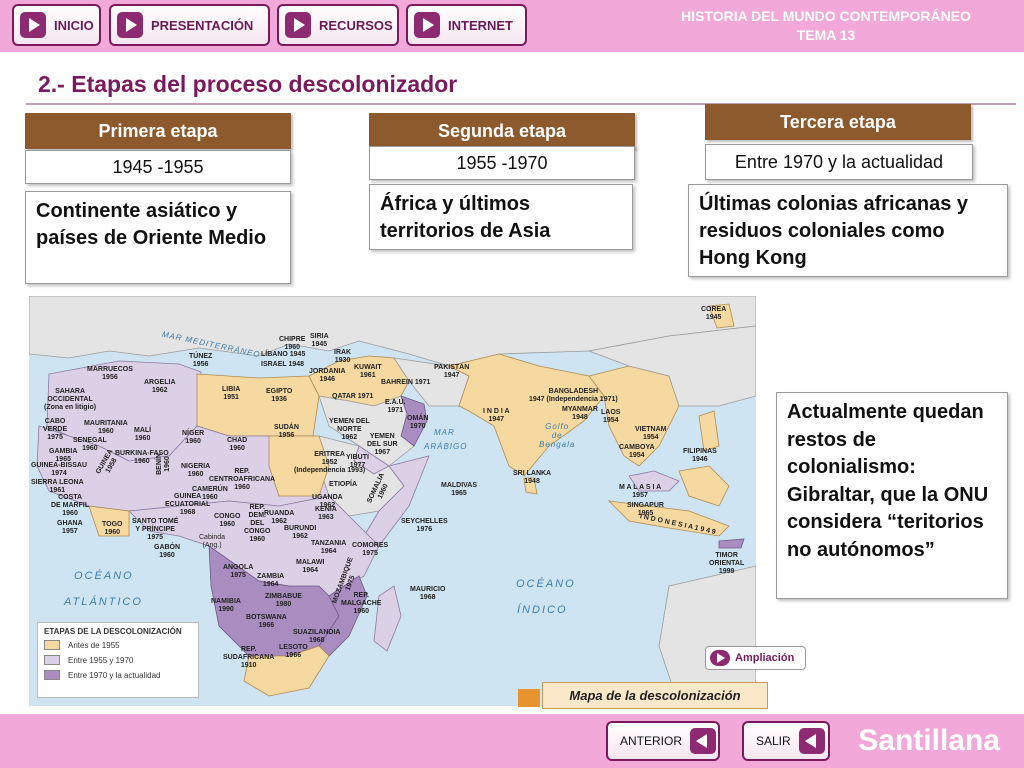  I want to click on legend-item: Antes de 1955, so click(118, 645).